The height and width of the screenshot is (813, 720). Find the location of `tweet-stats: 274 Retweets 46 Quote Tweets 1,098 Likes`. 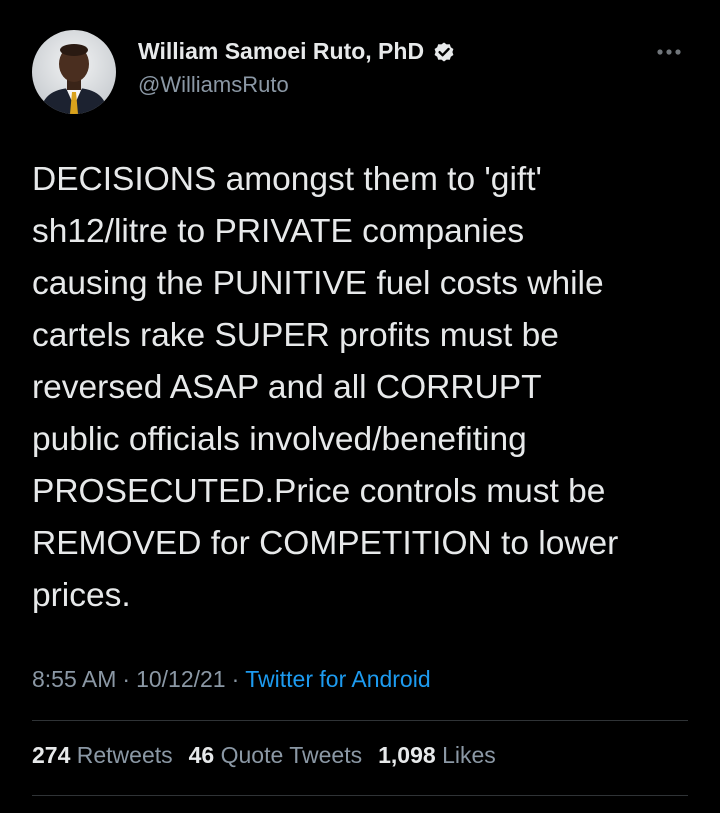

tweet-stats: 274 Retweets 46 Quote Tweets 1,098 Likes is located at coordinates (264, 755).